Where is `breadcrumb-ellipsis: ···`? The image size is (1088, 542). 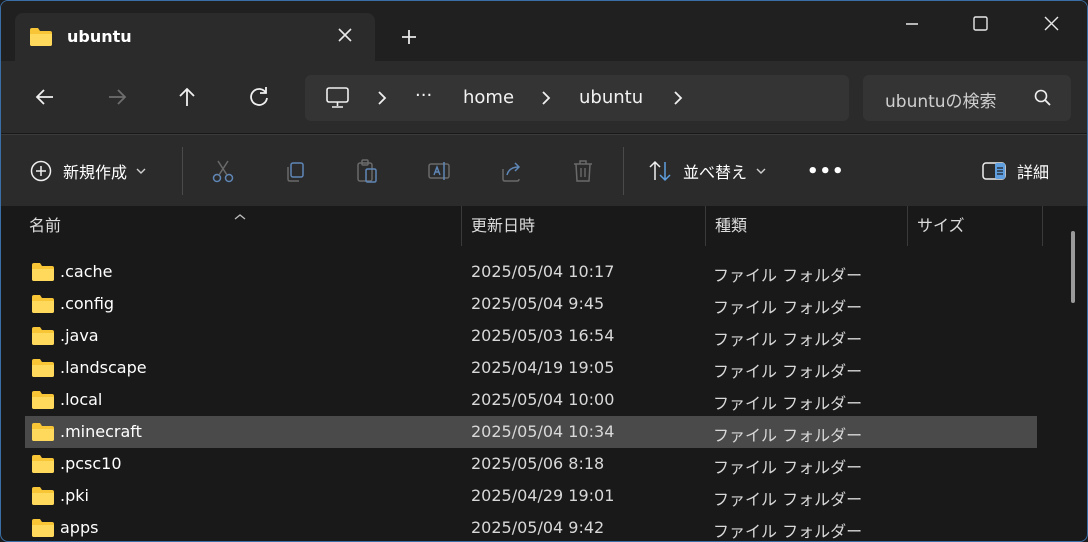
breadcrumb-ellipsis: ··· is located at coordinates (423, 95).